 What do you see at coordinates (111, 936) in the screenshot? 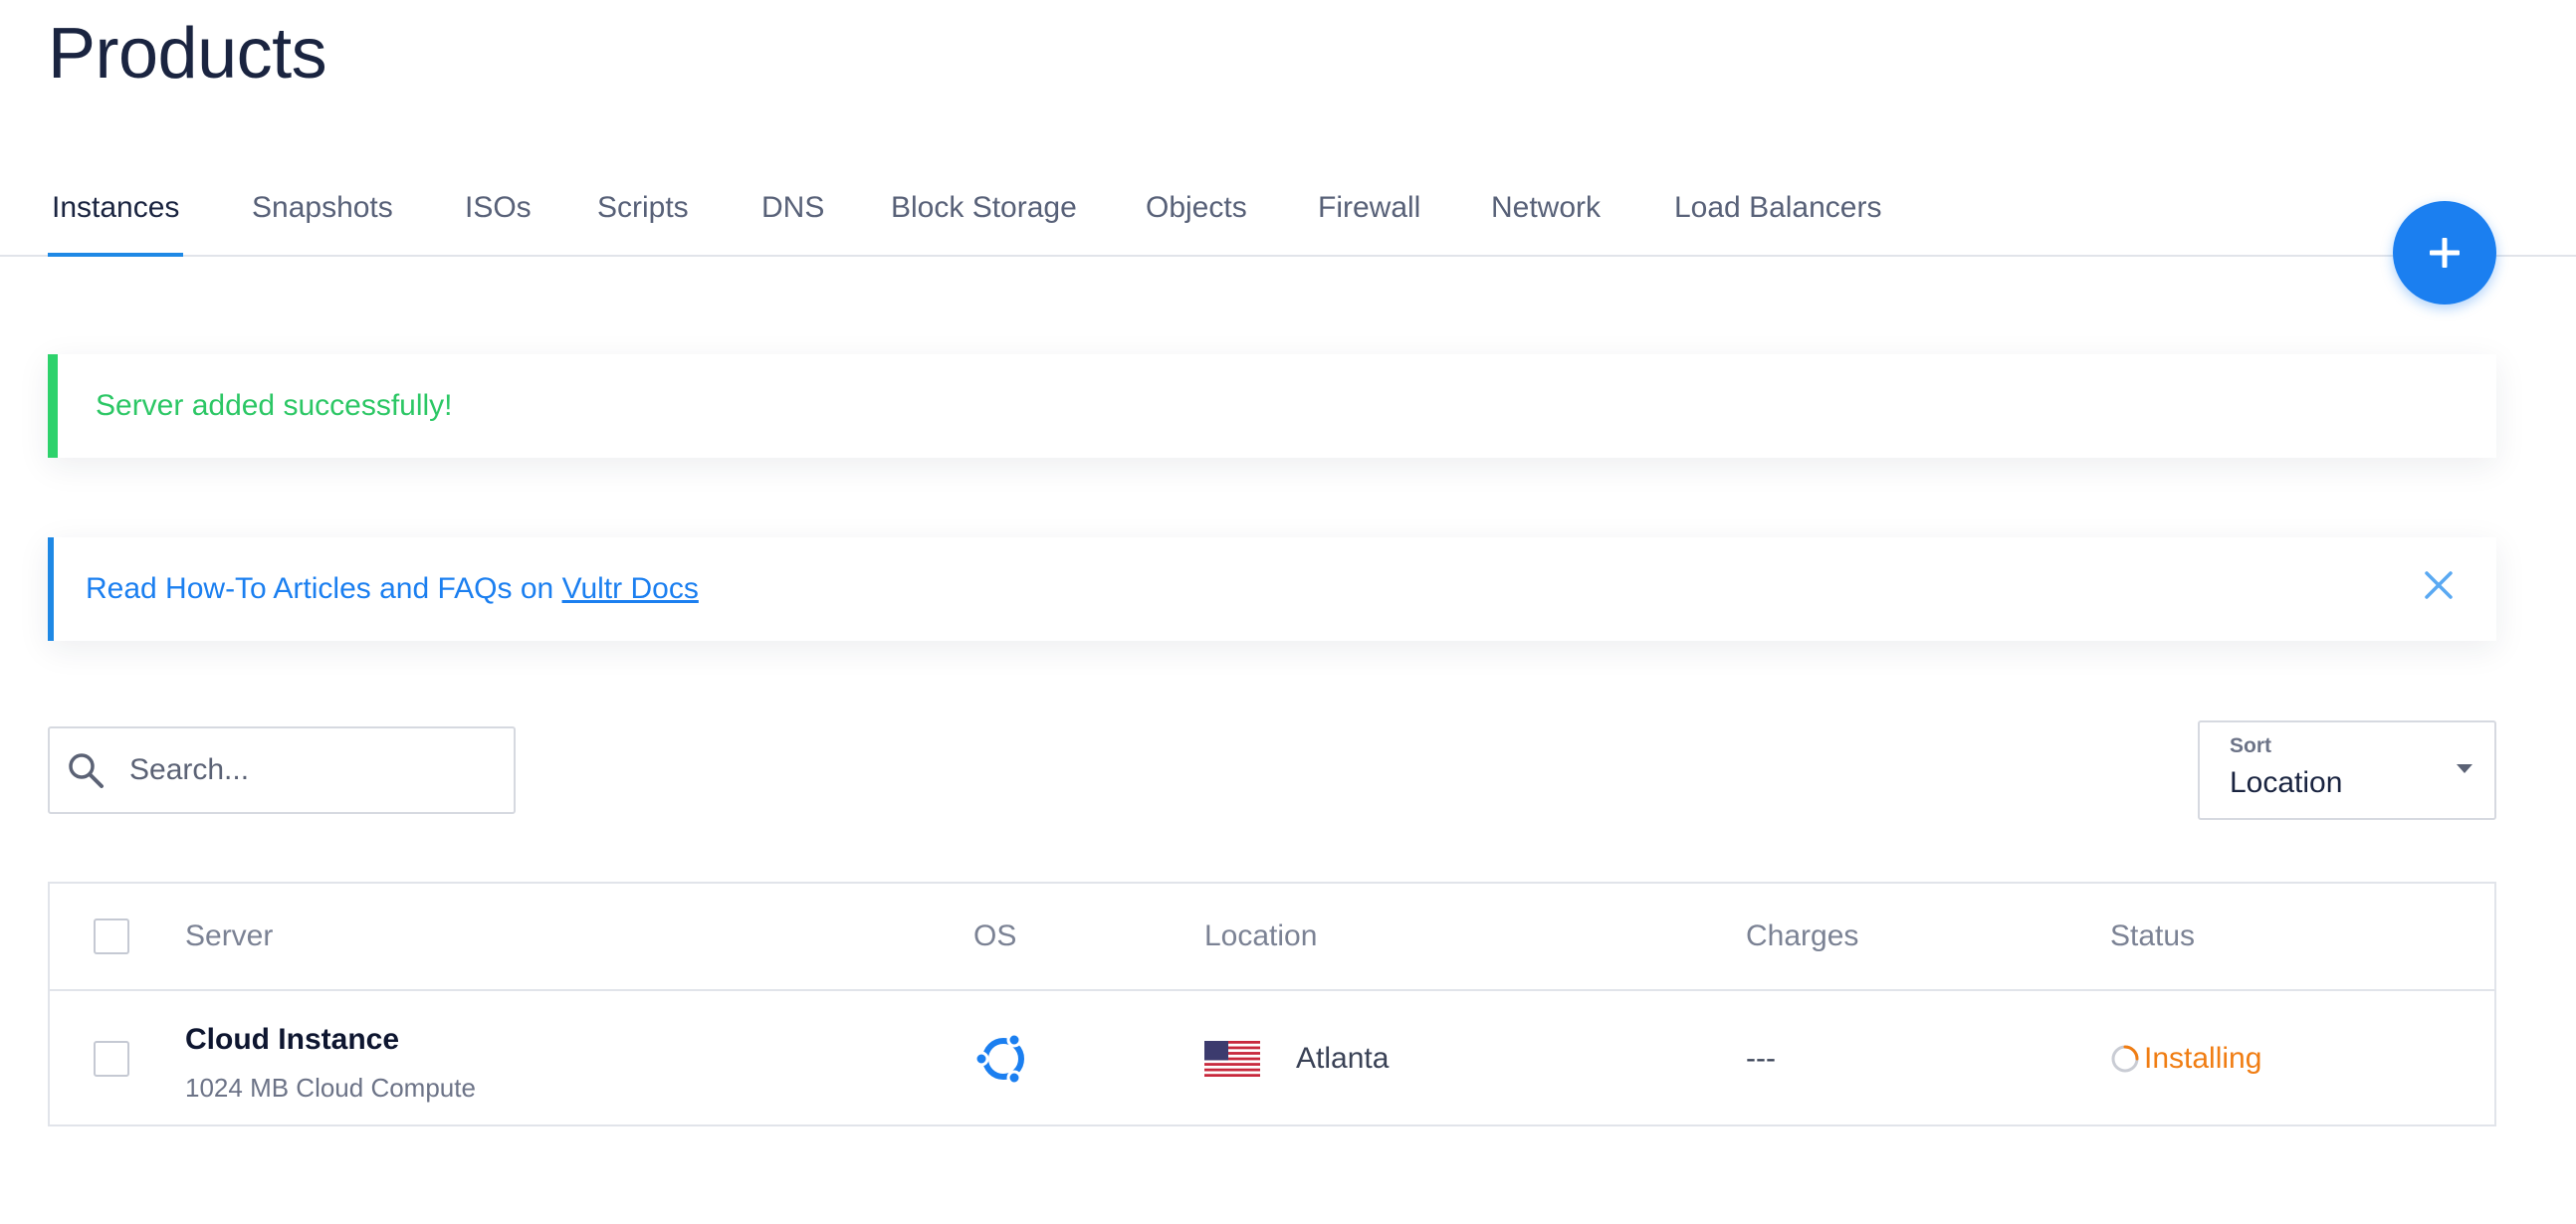
I see `select-all-checkbox` at bounding box center [111, 936].